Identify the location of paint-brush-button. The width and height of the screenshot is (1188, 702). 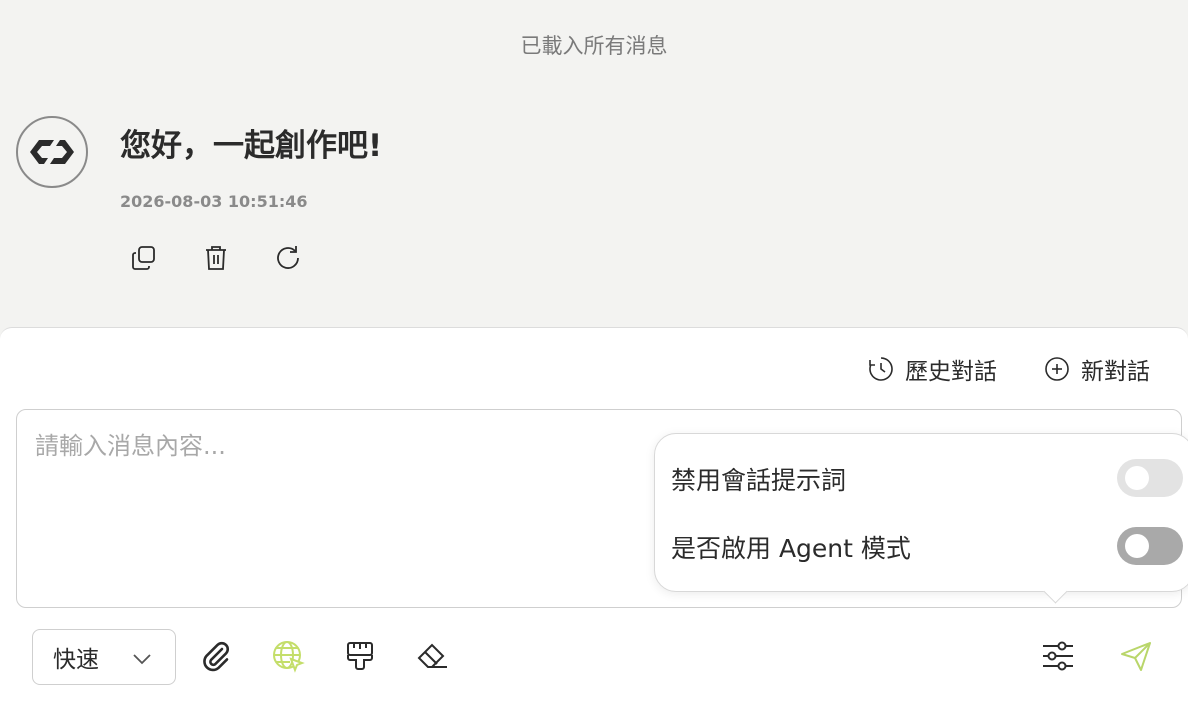
(360, 656).